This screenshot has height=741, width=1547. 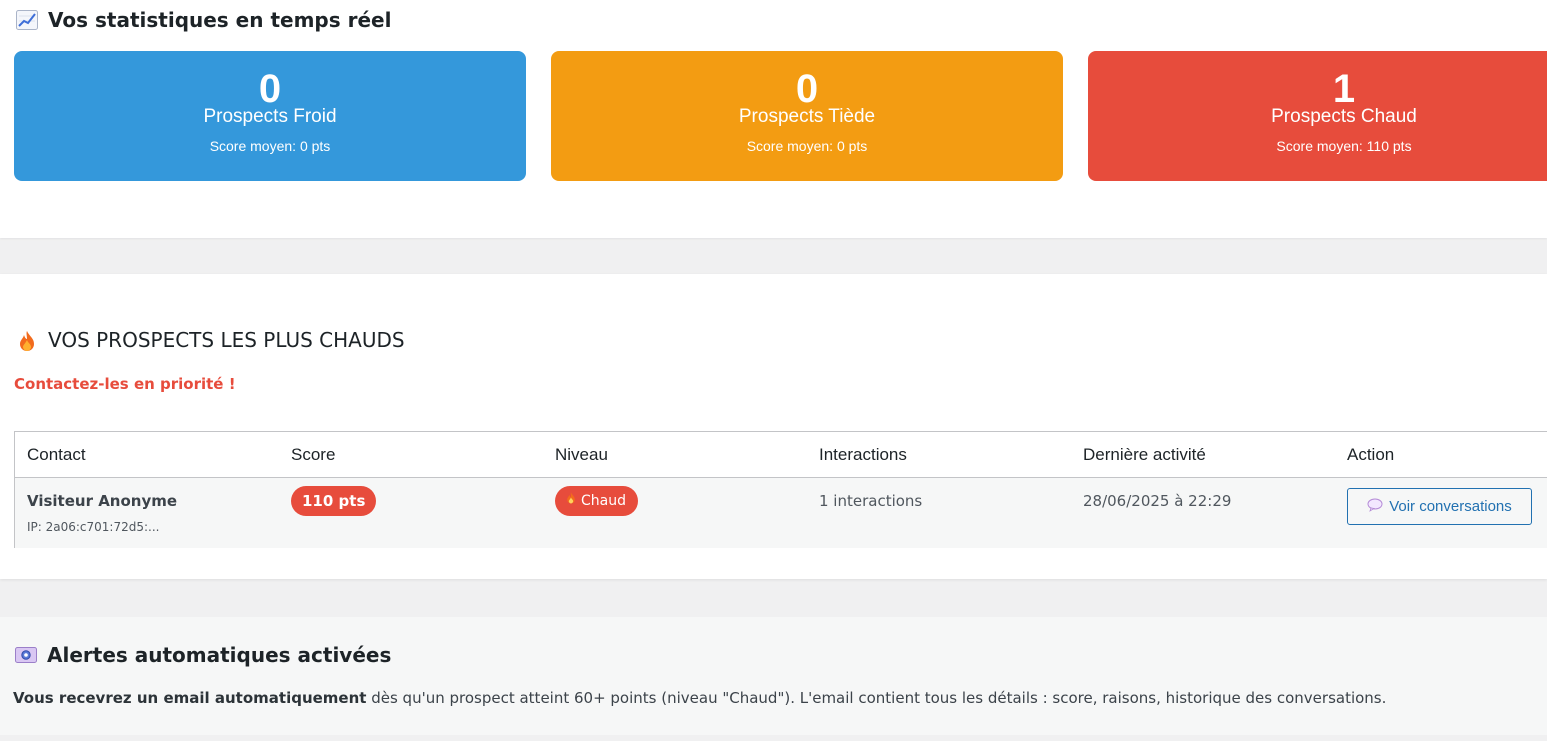 I want to click on score-badge: 110 pts, so click(x=334, y=501).